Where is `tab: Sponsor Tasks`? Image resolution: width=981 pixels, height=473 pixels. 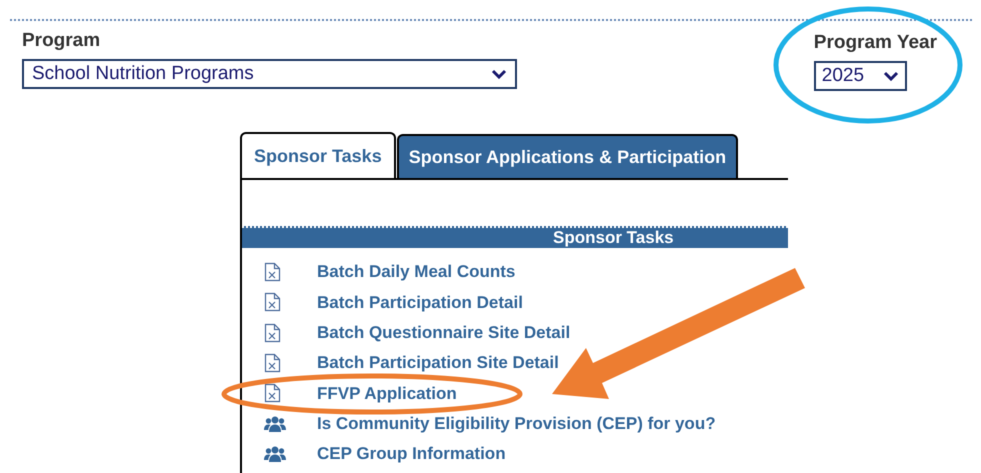 tab: Sponsor Tasks is located at coordinates (318, 155).